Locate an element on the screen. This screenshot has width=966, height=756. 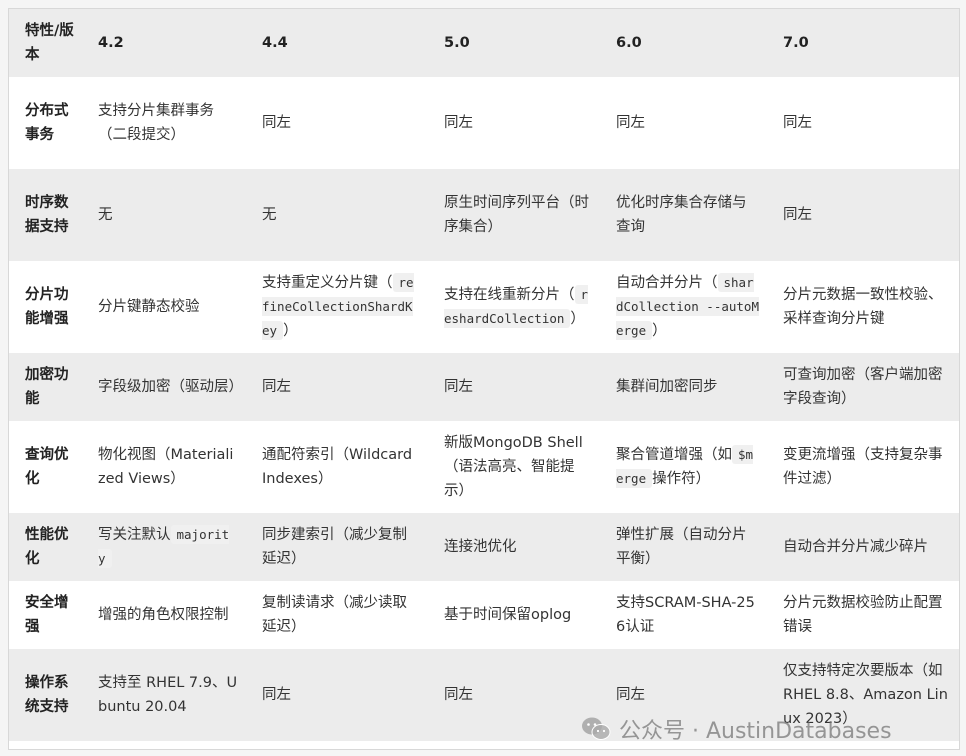
watermark: 公众号 · AustinDatabases is located at coordinates (736, 729).